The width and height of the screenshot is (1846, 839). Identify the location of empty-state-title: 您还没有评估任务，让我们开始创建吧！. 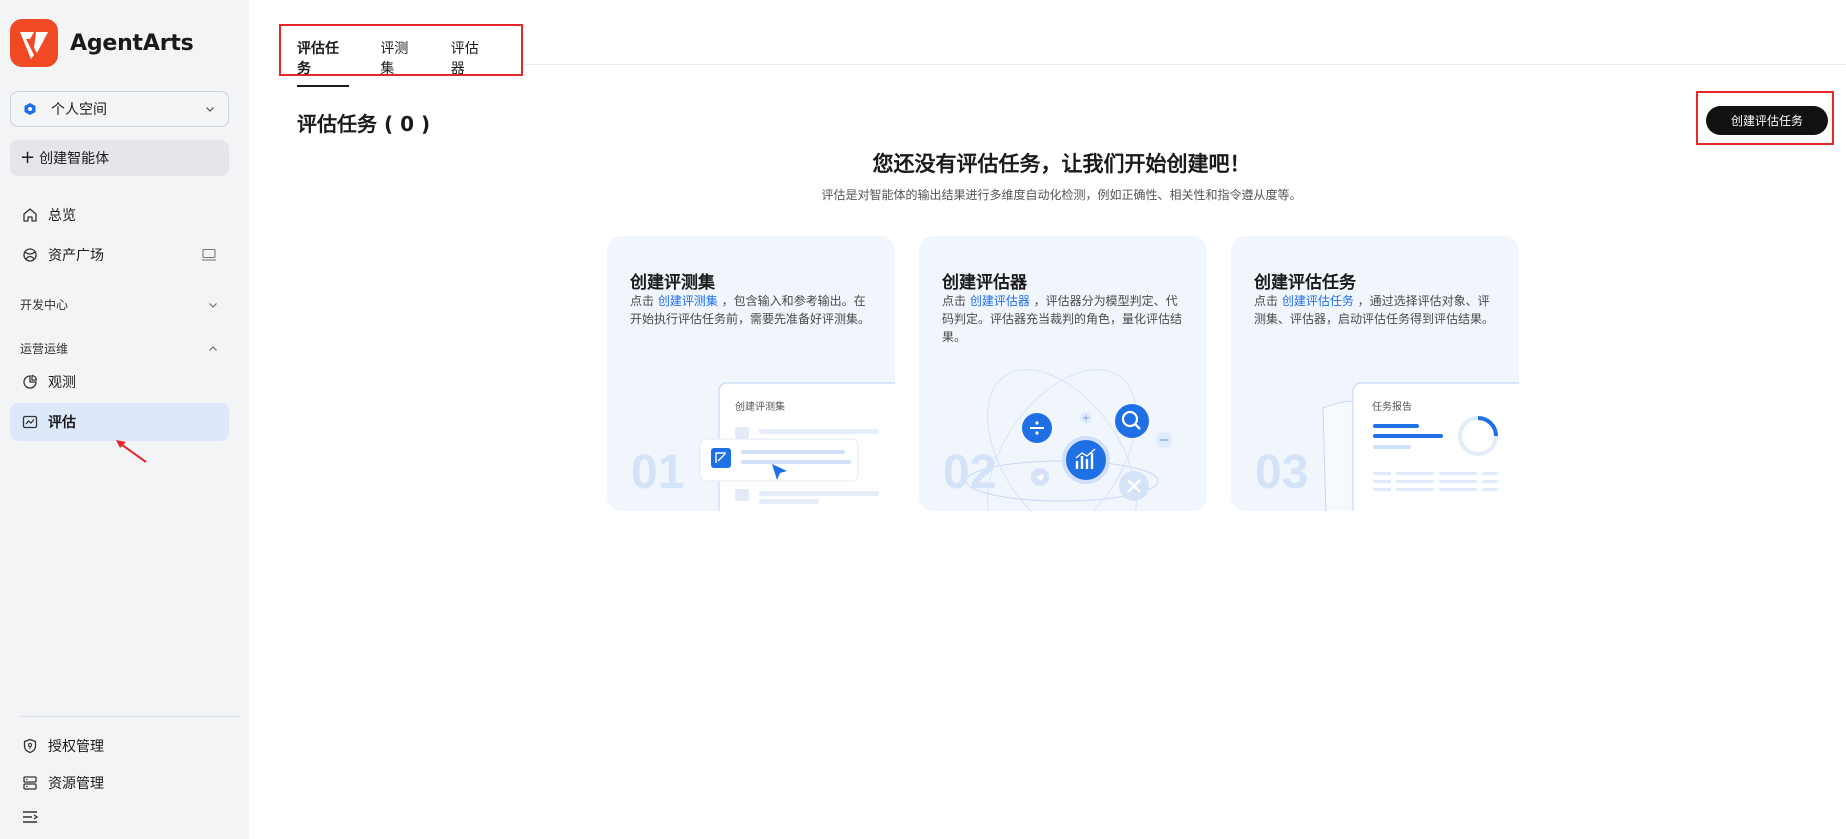
(1061, 164).